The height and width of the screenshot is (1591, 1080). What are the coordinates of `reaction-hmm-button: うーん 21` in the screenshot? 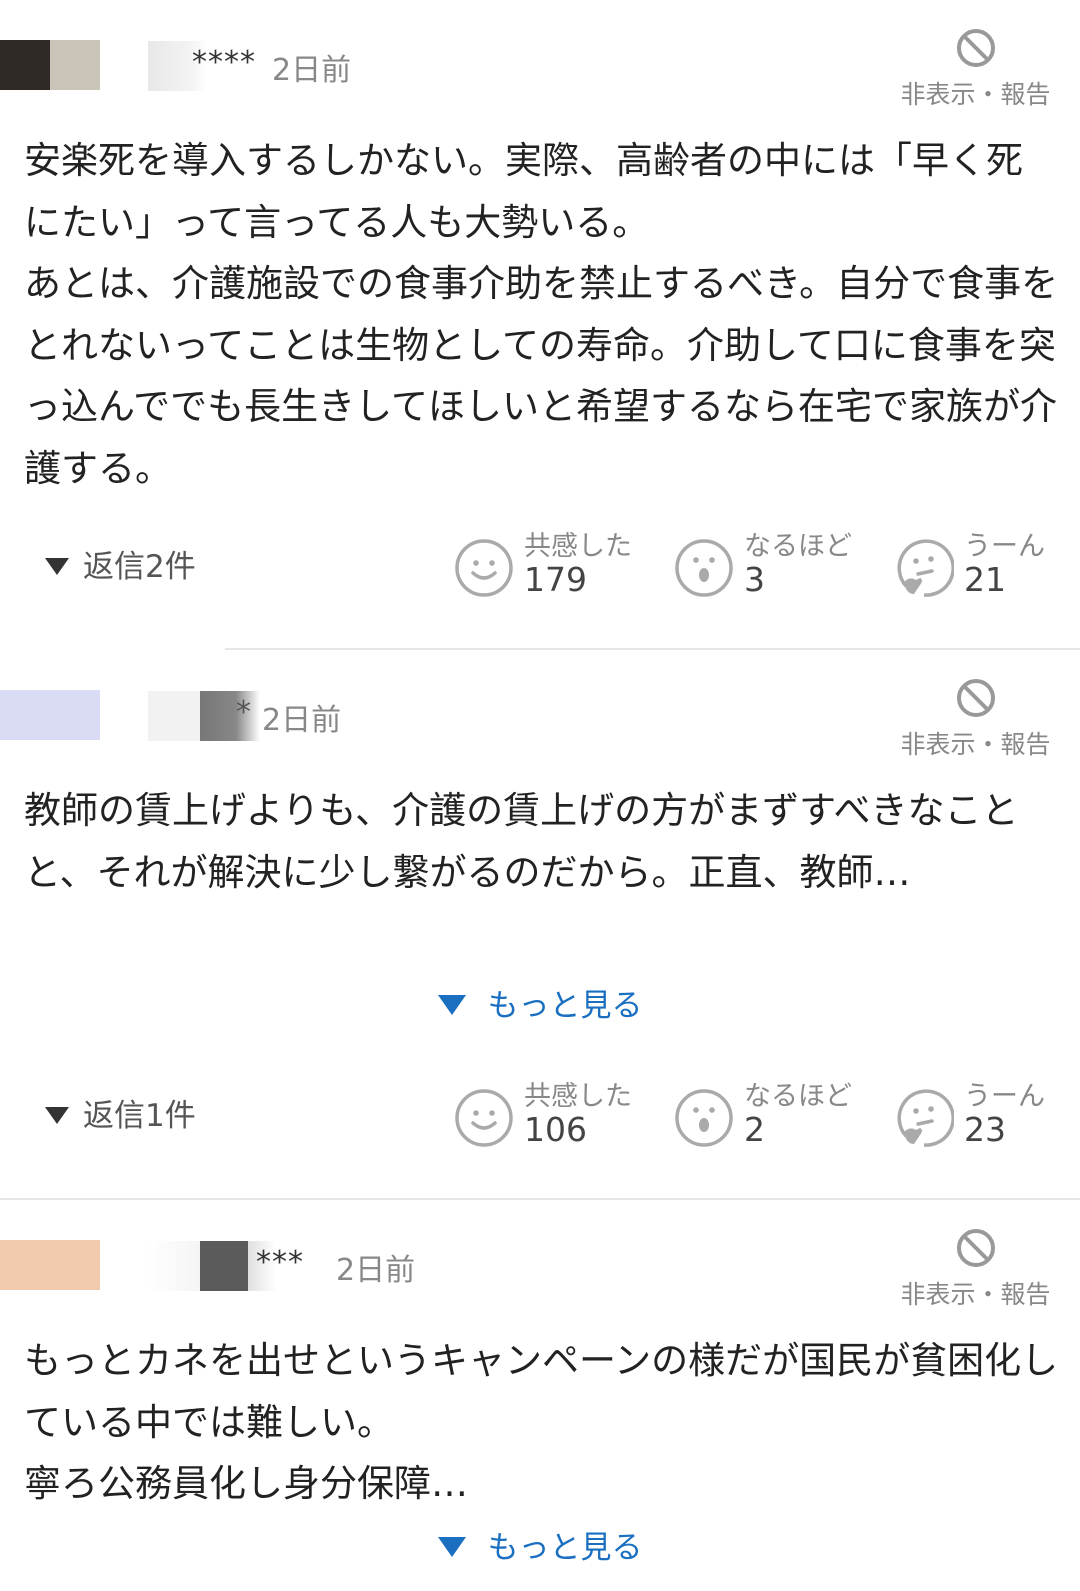 It's located at (979, 570).